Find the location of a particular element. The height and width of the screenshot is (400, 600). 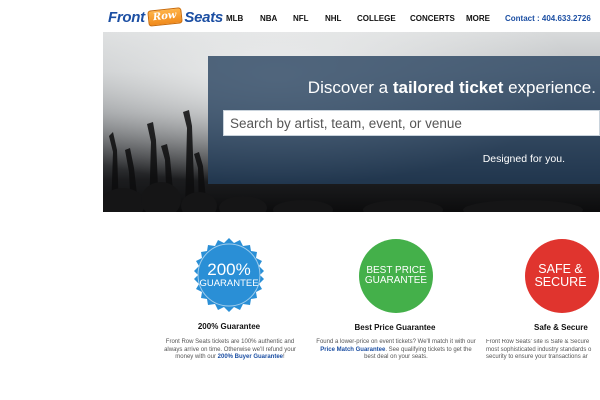

feature-title-safe-secure: Safe & Secure is located at coordinates (561, 327).